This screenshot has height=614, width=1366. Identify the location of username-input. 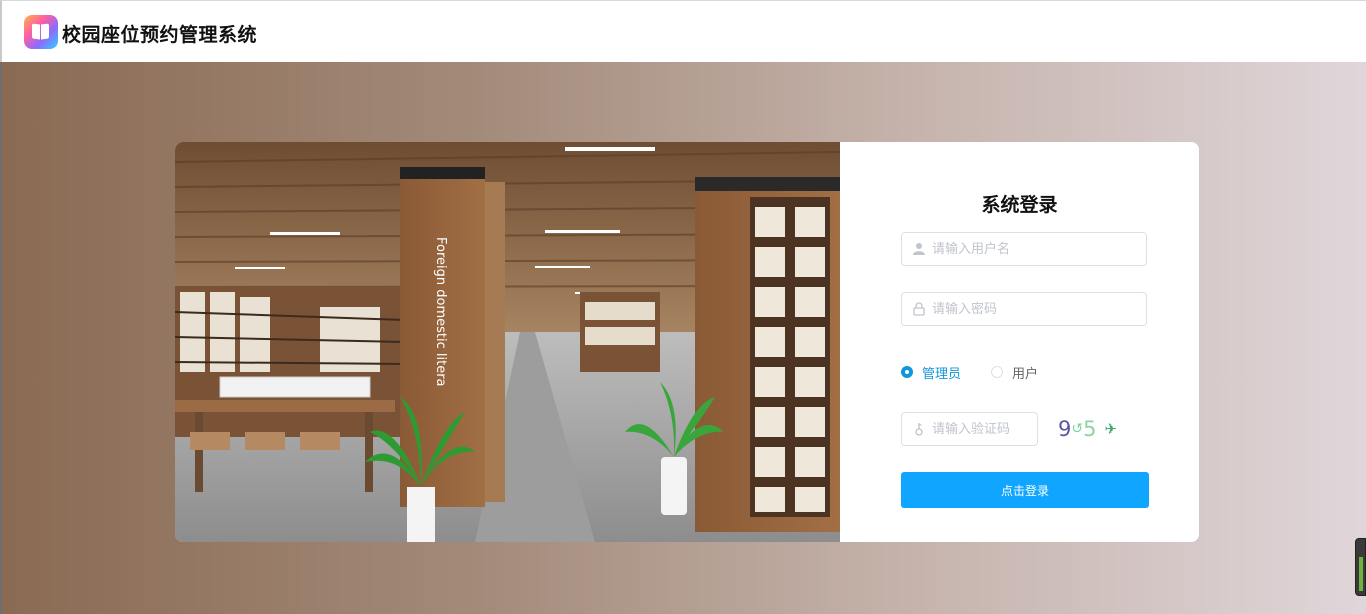
(1032, 249).